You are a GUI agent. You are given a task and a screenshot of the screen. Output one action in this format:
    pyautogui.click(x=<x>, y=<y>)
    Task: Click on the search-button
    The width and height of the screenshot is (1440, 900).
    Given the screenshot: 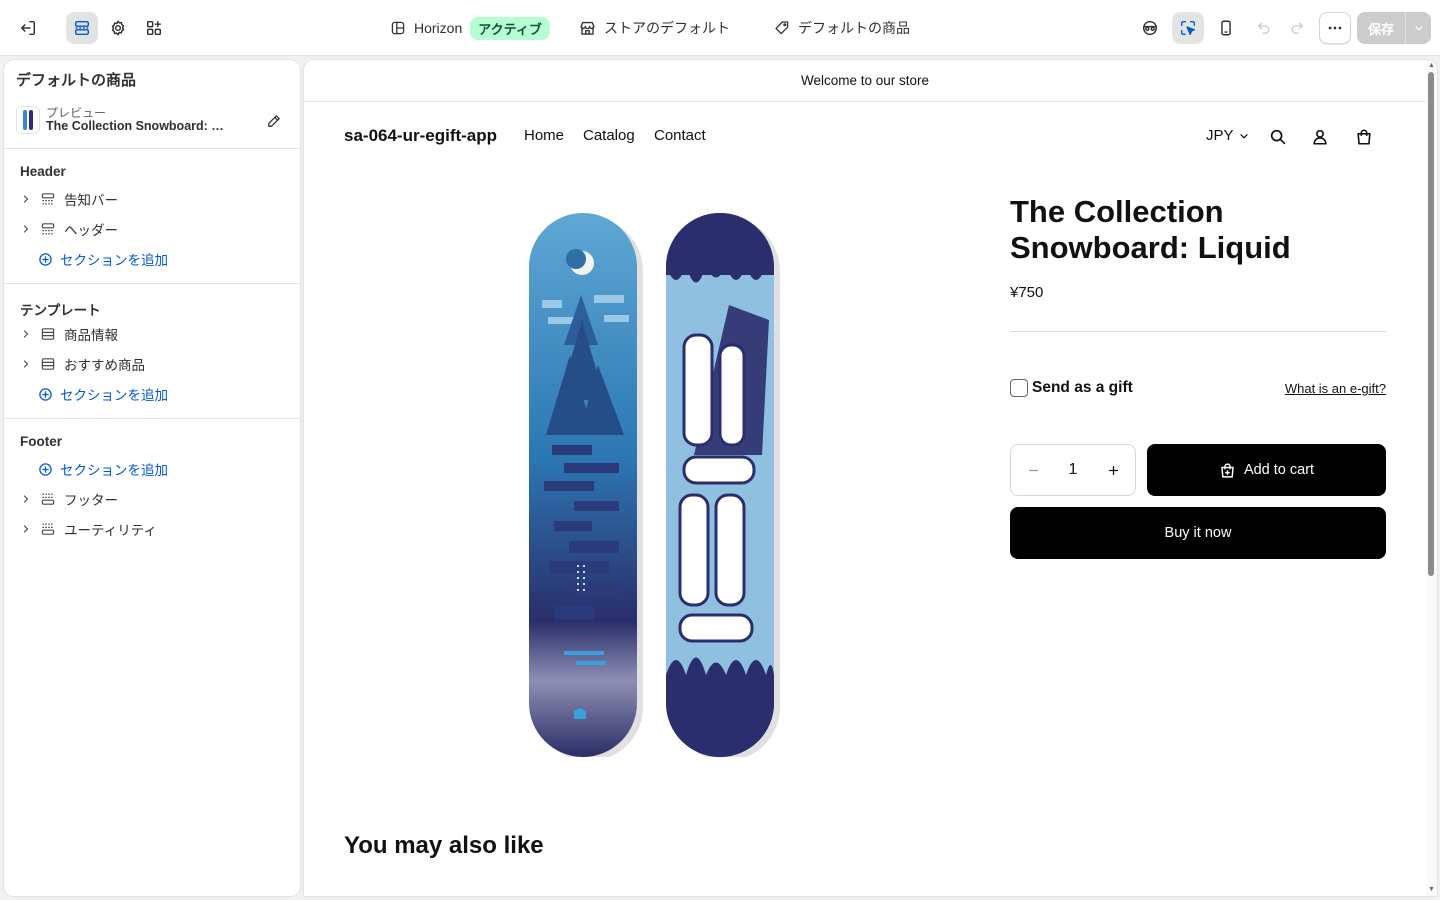 What is the action you would take?
    pyautogui.click(x=1278, y=137)
    